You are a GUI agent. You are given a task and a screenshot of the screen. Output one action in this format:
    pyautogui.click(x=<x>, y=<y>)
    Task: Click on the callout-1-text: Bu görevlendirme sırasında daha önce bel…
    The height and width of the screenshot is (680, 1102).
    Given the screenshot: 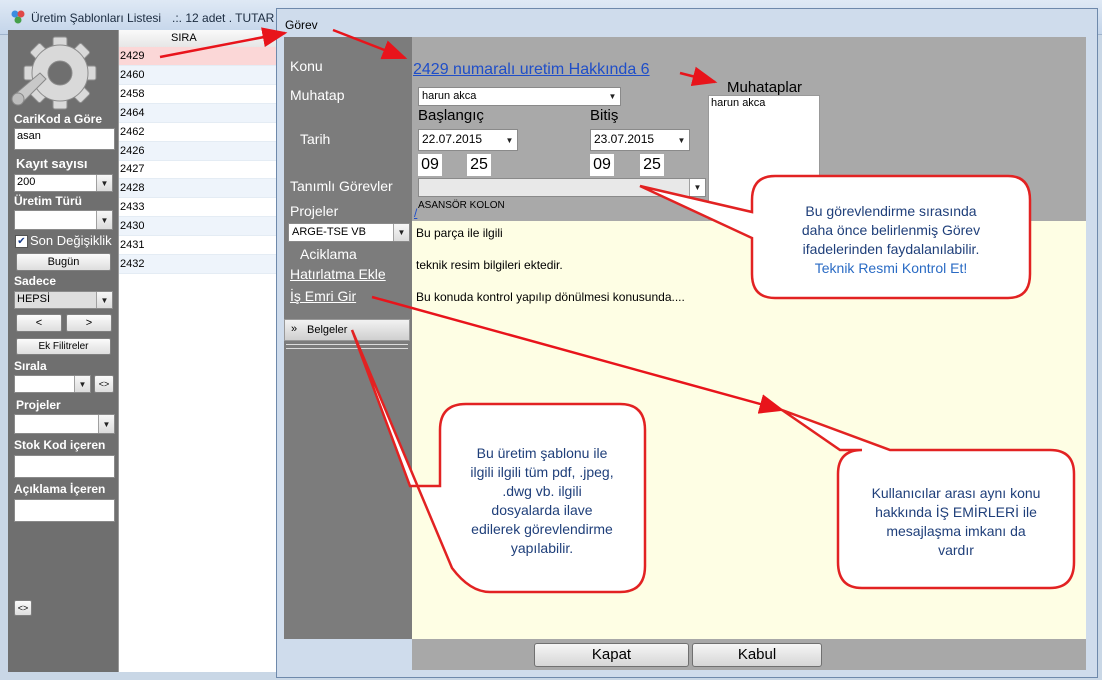 What is the action you would take?
    pyautogui.click(x=891, y=240)
    